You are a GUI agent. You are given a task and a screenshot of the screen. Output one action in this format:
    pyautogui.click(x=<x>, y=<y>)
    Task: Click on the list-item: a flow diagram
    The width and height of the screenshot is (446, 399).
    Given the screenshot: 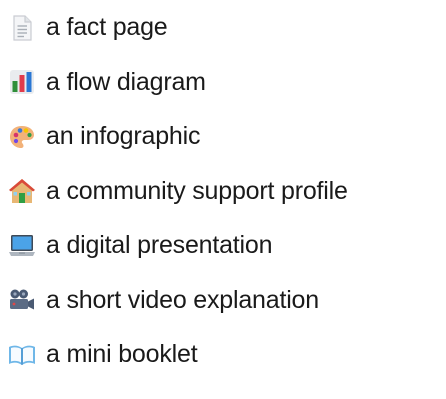 What is the action you would take?
    pyautogui.click(x=224, y=82)
    